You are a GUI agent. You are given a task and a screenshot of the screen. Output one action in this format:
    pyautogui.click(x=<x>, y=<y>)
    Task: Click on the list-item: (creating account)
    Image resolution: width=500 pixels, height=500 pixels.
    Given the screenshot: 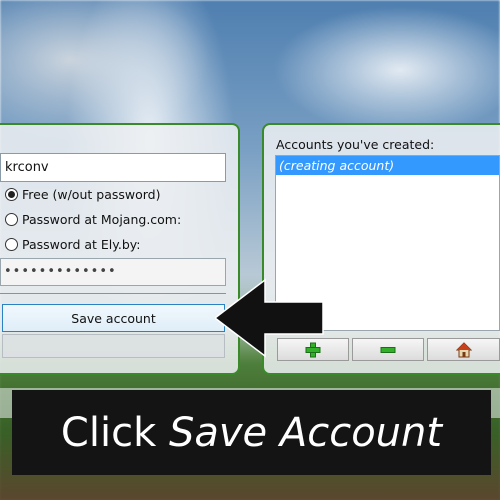 What is the action you would take?
    pyautogui.click(x=387, y=165)
    